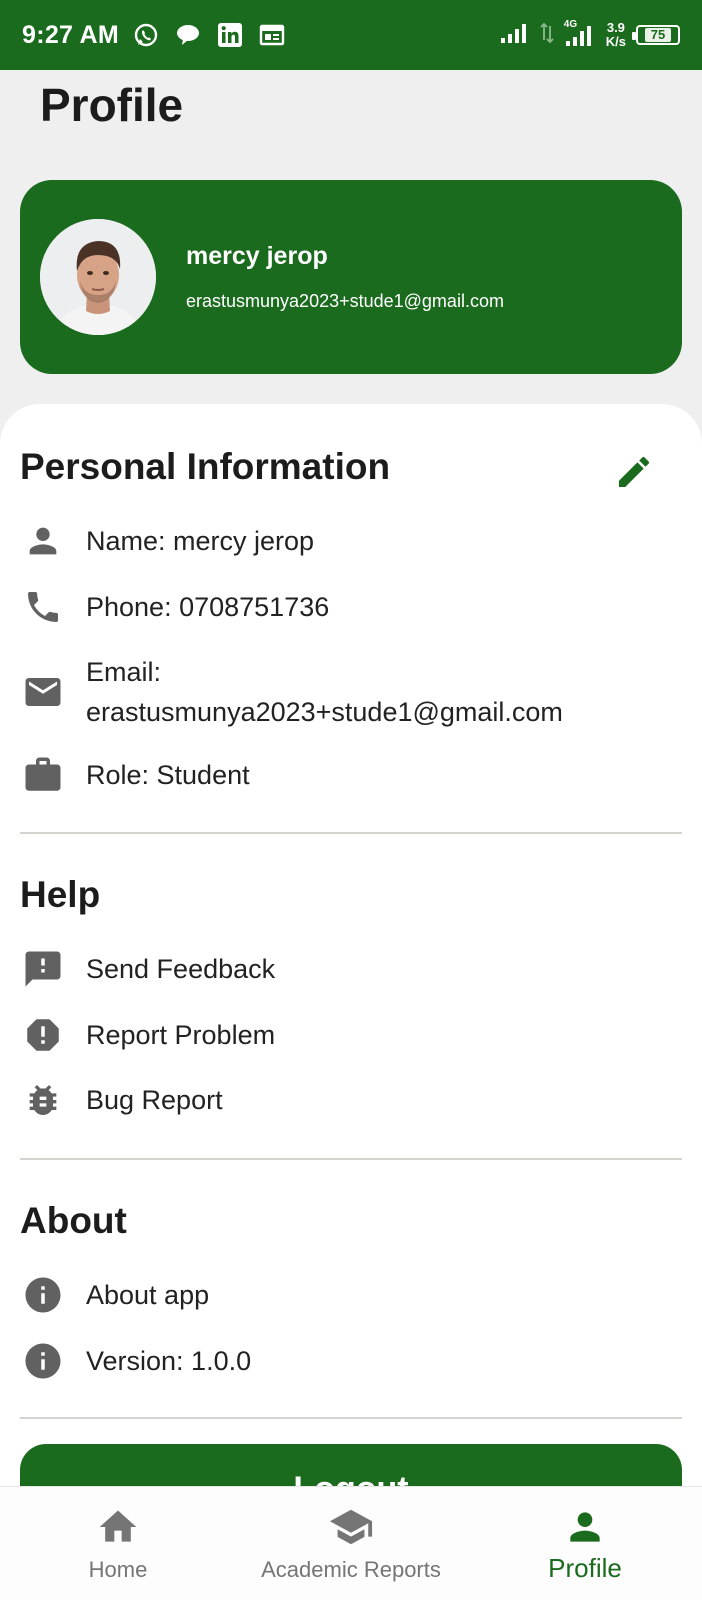 This screenshot has height=1600, width=702. I want to click on about-app-row: About app, so click(350, 1295).